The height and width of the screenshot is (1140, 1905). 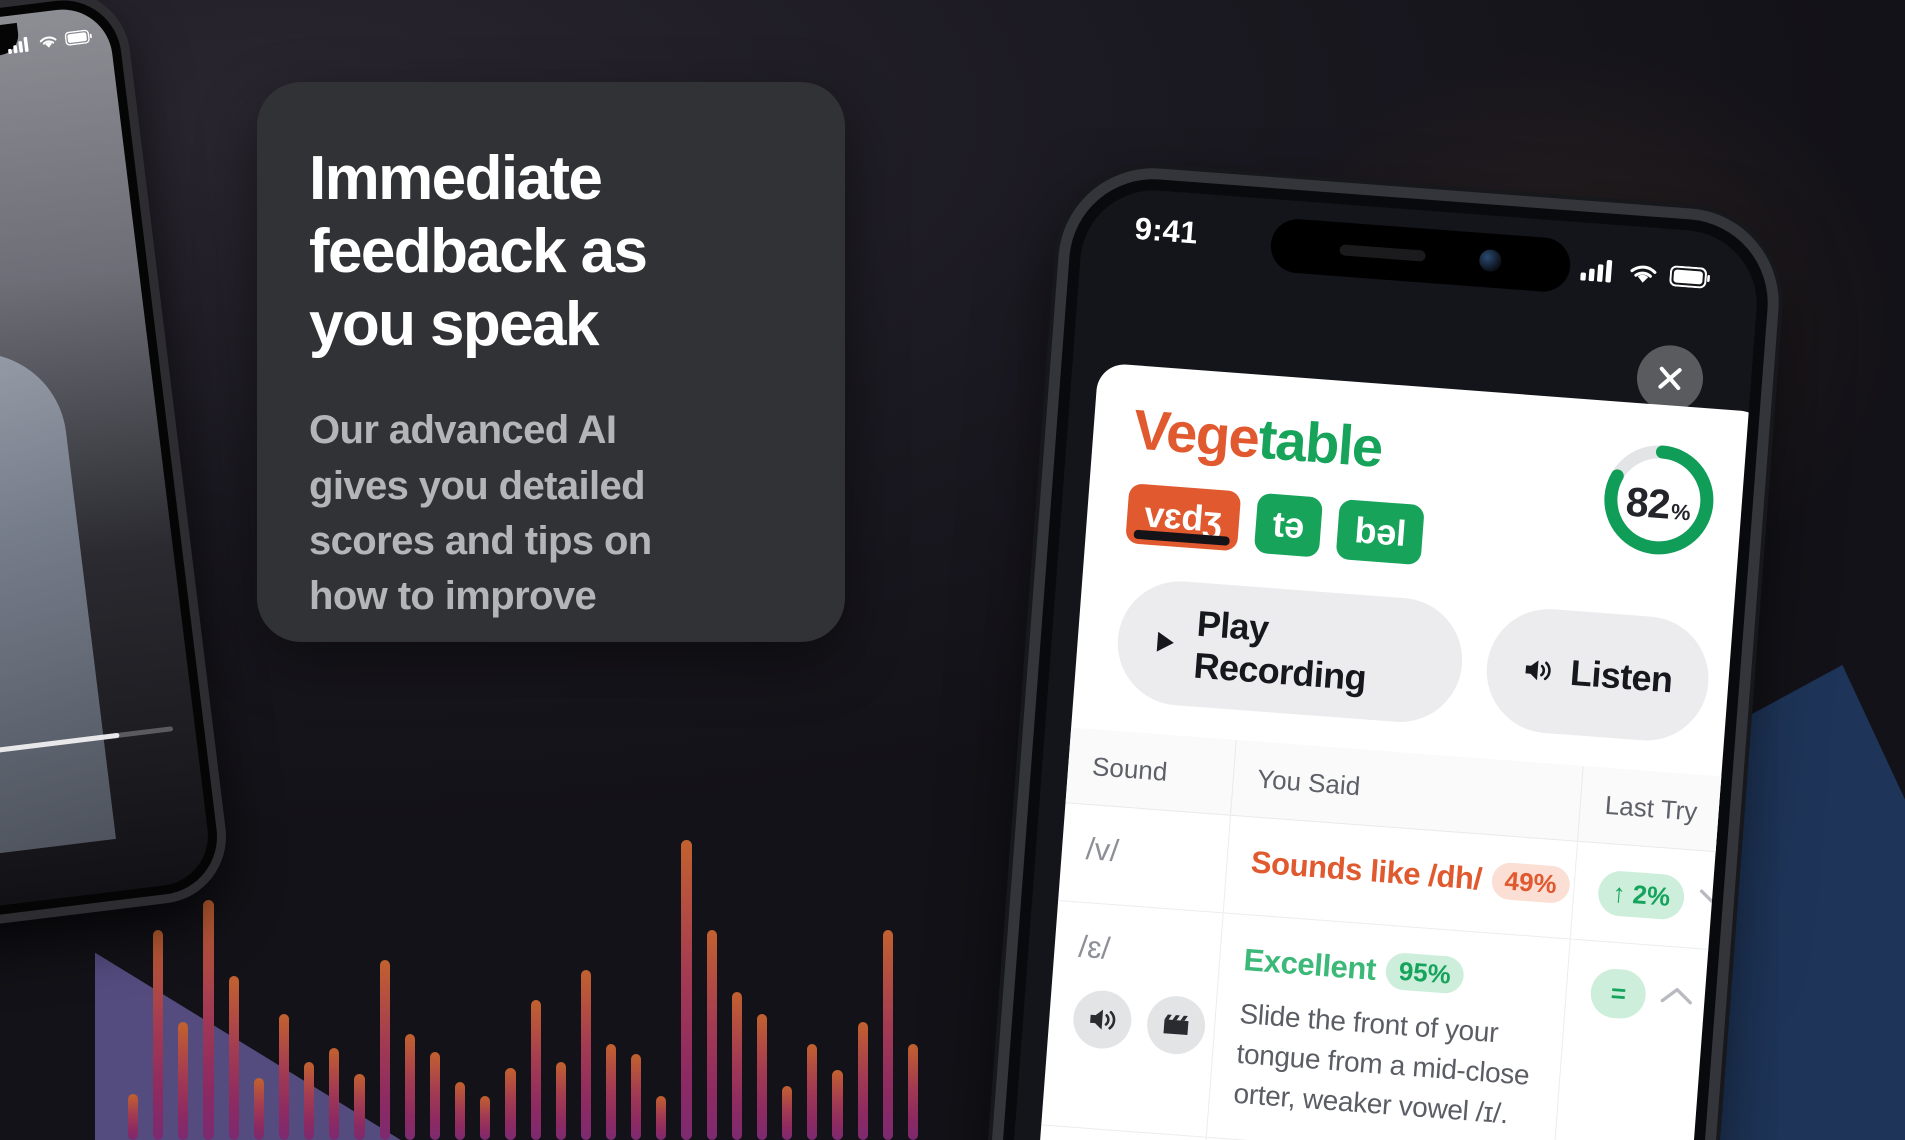 I want to click on info-subtitle-line-2: gives you detailed, so click(x=477, y=485).